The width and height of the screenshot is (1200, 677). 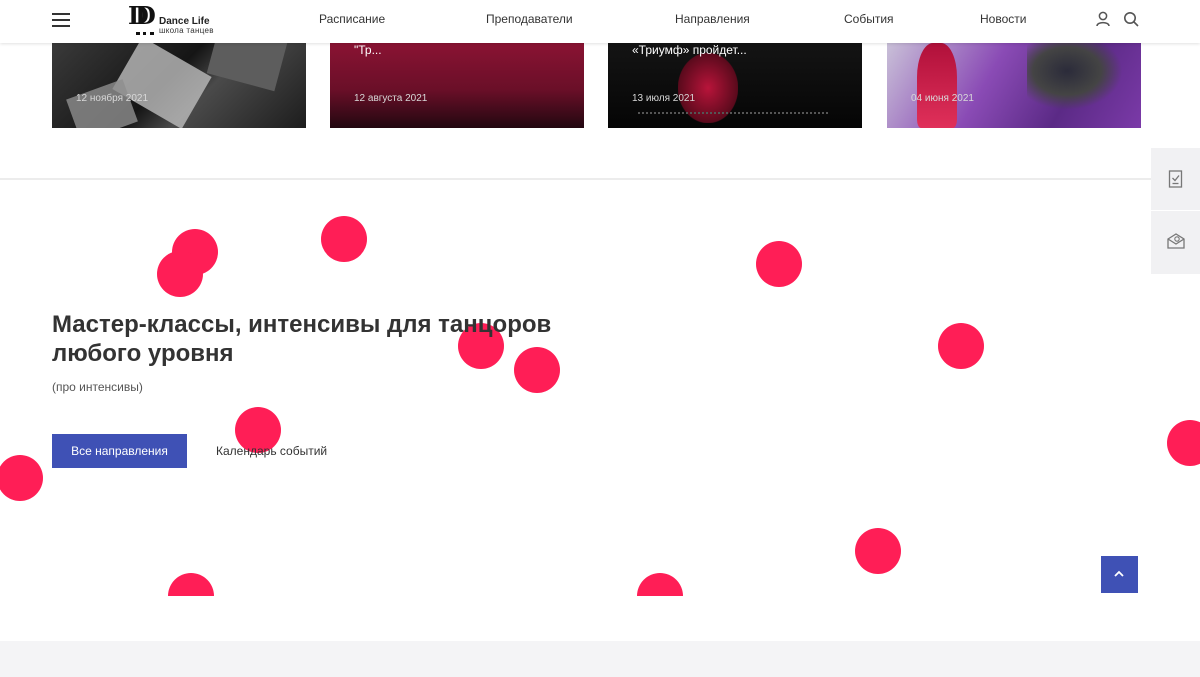 I want to click on news-date: 12 августа 2021, so click(x=391, y=98).